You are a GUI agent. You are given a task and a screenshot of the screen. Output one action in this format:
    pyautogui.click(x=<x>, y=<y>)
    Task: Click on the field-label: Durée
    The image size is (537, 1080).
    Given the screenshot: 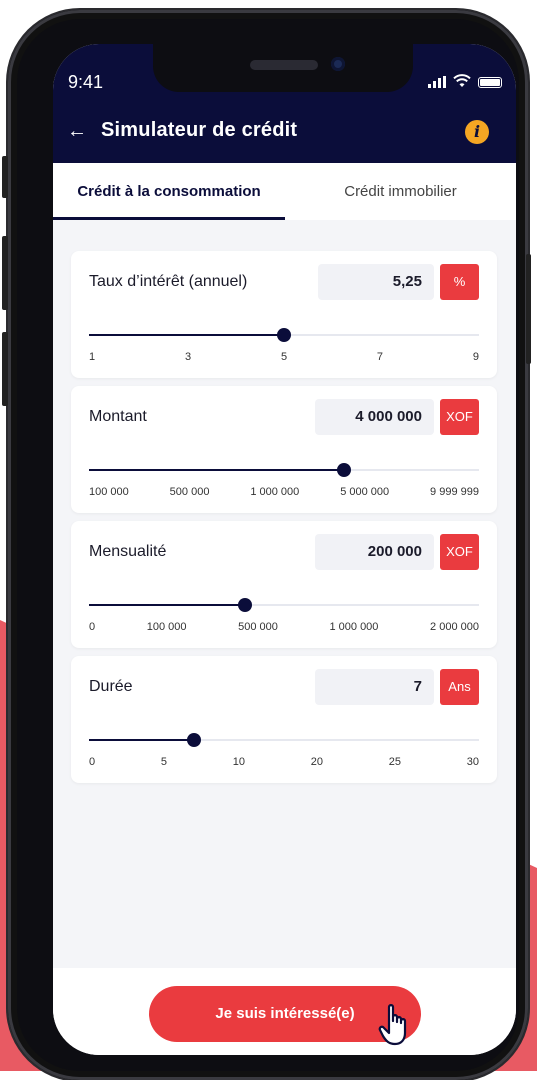 What is the action you would take?
    pyautogui.click(x=111, y=686)
    